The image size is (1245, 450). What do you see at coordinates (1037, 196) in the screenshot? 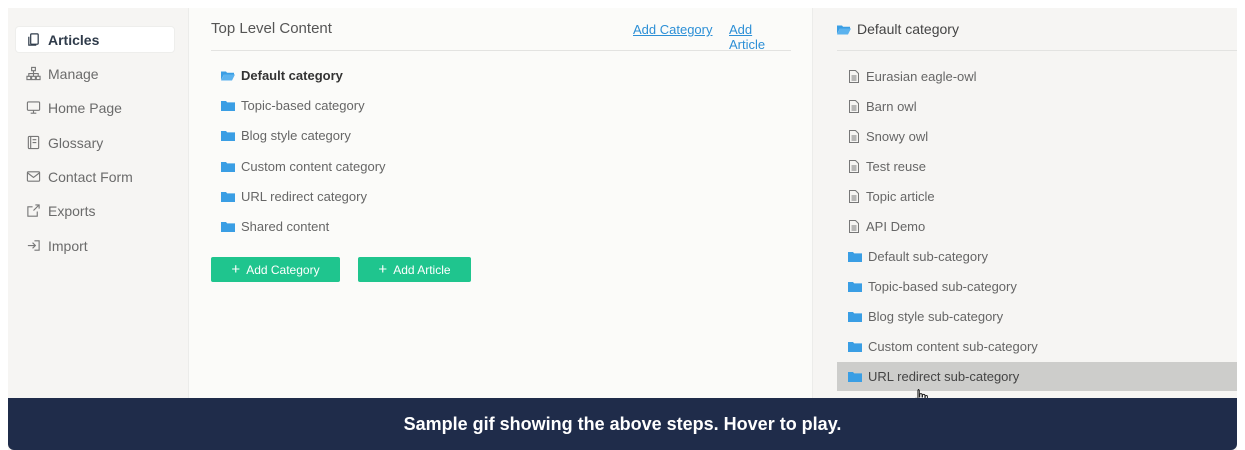
I see `article-item: Topic article` at bounding box center [1037, 196].